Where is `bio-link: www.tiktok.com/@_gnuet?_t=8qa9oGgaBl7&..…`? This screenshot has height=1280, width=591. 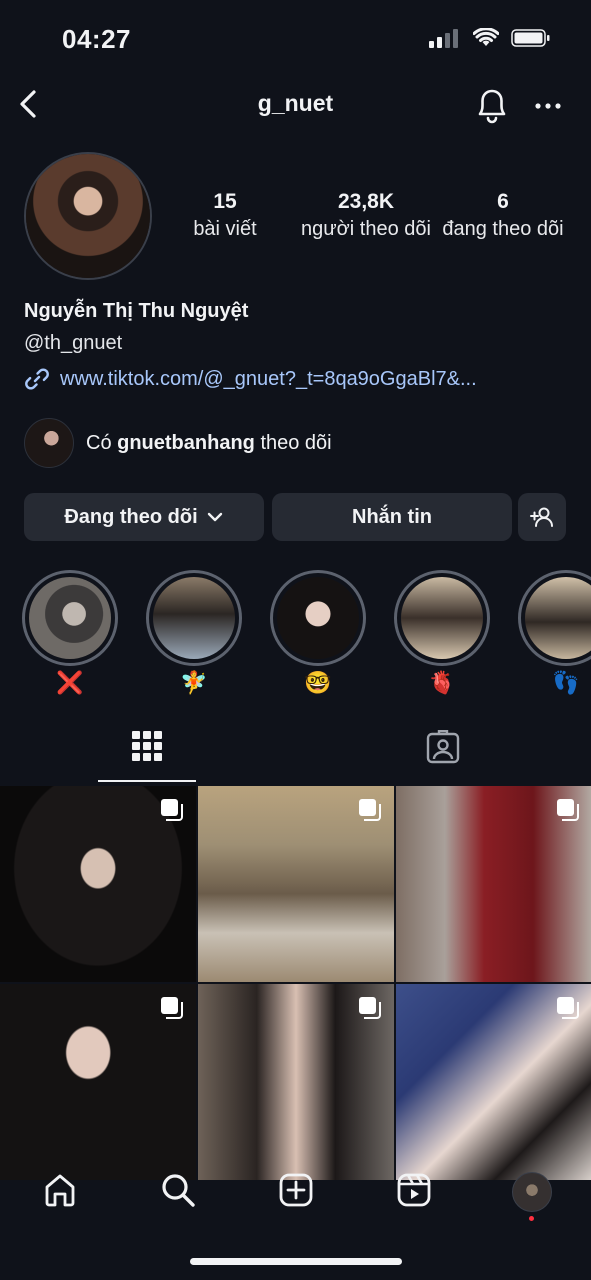 bio-link: www.tiktok.com/@_gnuet?_t=8qa9oGgaBl7&..… is located at coordinates (250, 379).